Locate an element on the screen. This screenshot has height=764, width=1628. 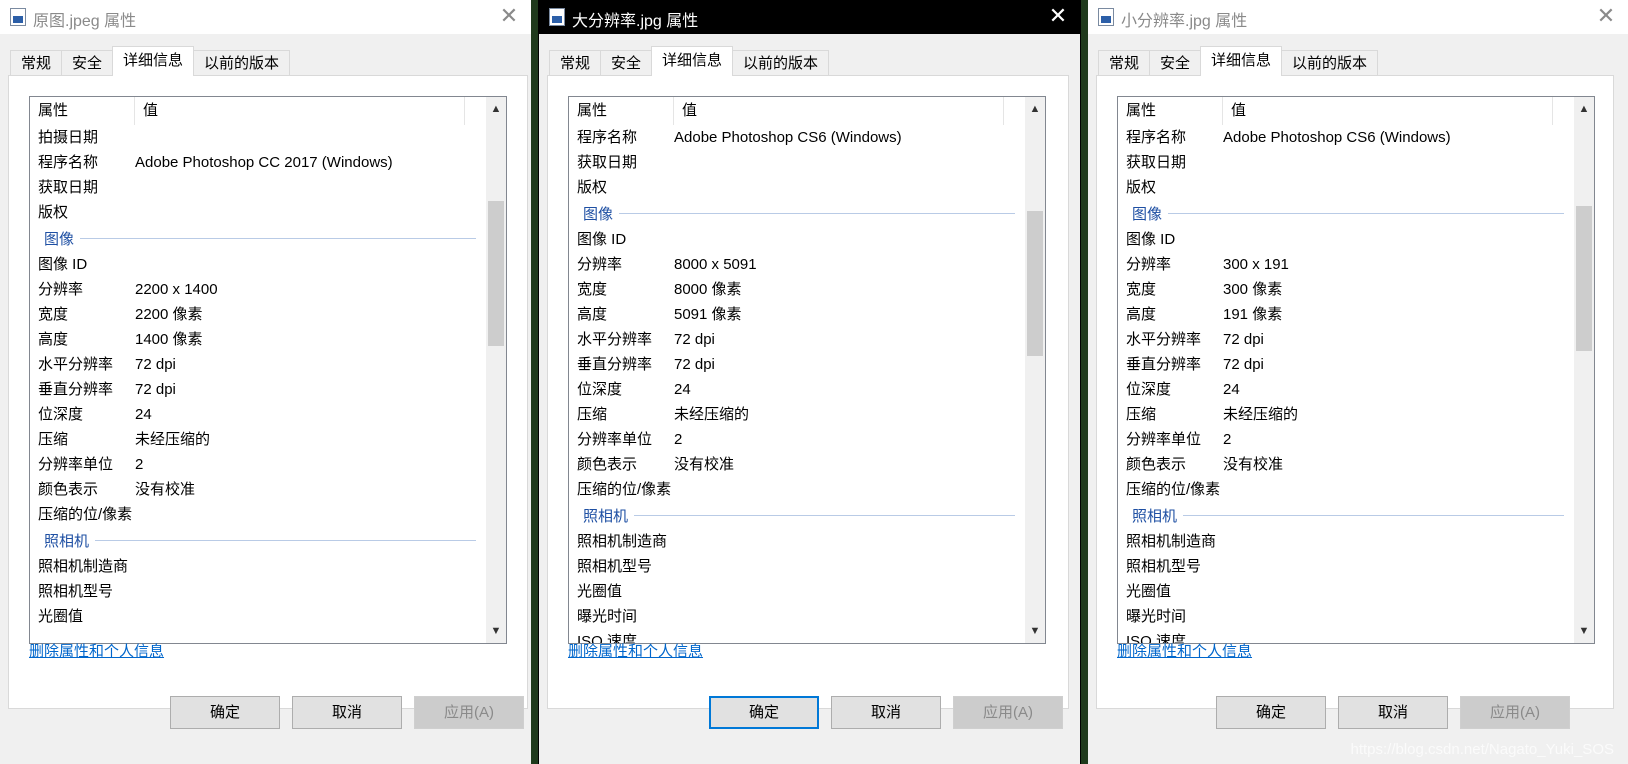
list-item: 曝光时间 is located at coordinates (1346, 616).